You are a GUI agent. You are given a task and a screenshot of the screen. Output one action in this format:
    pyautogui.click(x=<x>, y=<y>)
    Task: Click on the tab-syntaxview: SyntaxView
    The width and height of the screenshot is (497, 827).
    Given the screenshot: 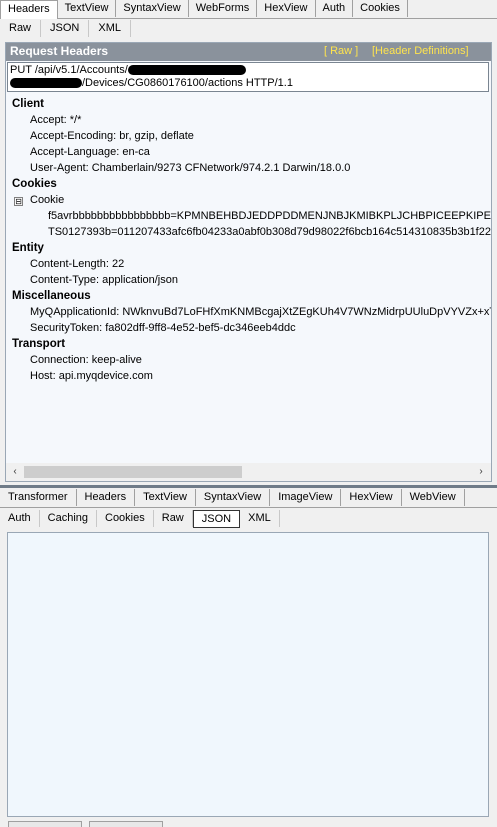 What is the action you would take?
    pyautogui.click(x=152, y=8)
    